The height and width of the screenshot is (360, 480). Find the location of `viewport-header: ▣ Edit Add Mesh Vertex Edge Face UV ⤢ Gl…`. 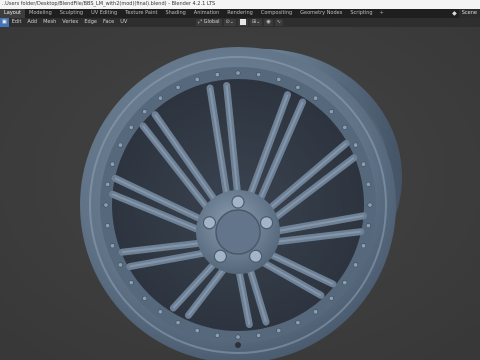

viewport-header: ▣ Edit Add Mesh Vertex Edge Face UV ⤢ Gl… is located at coordinates (240, 22).